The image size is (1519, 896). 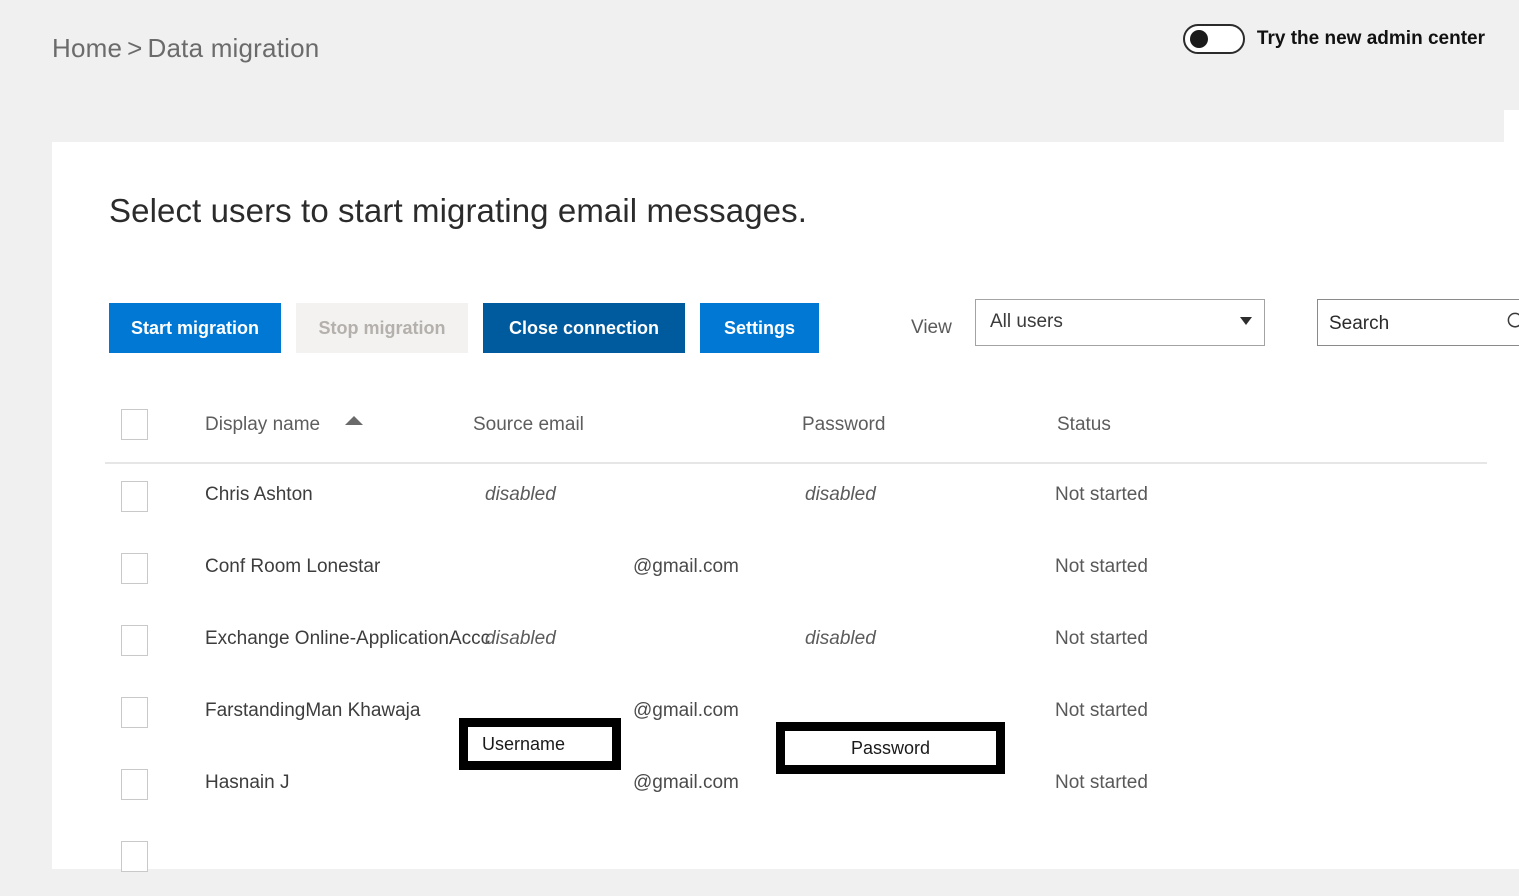 What do you see at coordinates (584, 328) in the screenshot?
I see `close-connection-button: Close connection` at bounding box center [584, 328].